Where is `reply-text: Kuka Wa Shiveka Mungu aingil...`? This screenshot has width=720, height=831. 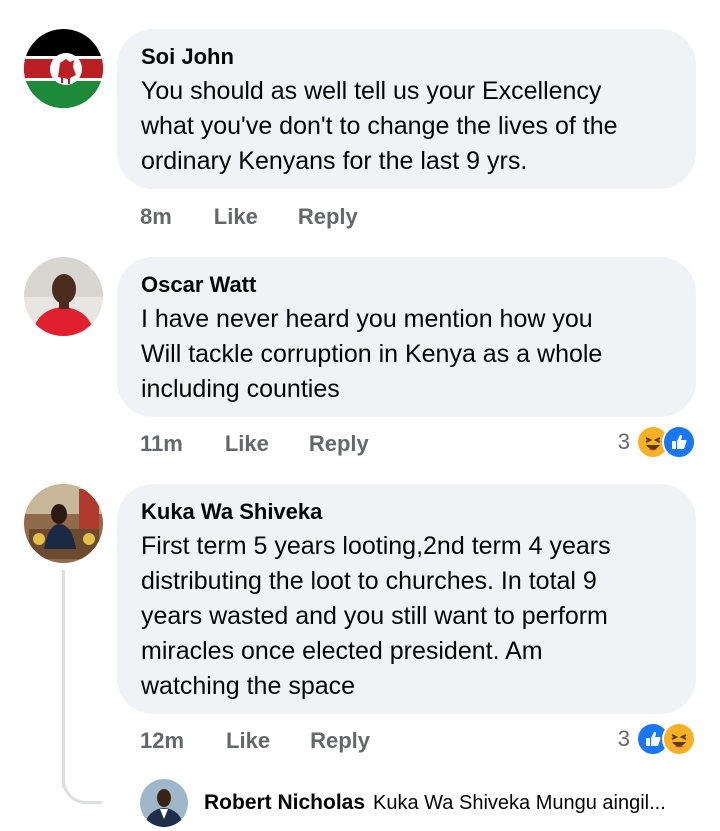 reply-text: Kuka Wa Shiveka Mungu aingil... is located at coordinates (519, 802).